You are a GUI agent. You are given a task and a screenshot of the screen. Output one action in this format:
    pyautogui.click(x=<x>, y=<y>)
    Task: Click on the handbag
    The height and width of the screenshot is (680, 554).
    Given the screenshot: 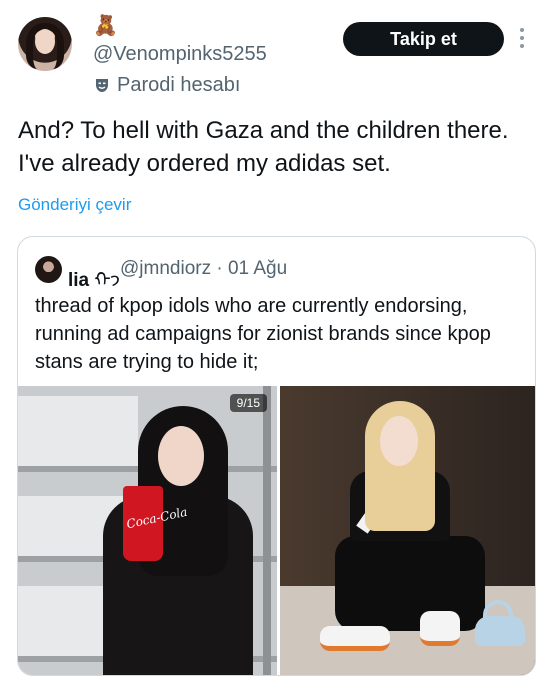 What is the action you would take?
    pyautogui.click(x=500, y=631)
    